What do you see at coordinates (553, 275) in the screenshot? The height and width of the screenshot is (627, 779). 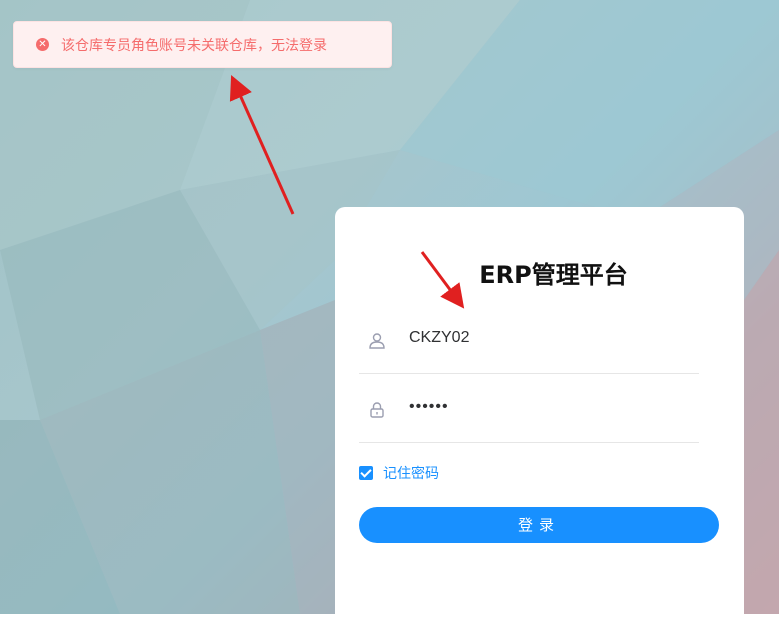 I see `page-title: ERP管理平台` at bounding box center [553, 275].